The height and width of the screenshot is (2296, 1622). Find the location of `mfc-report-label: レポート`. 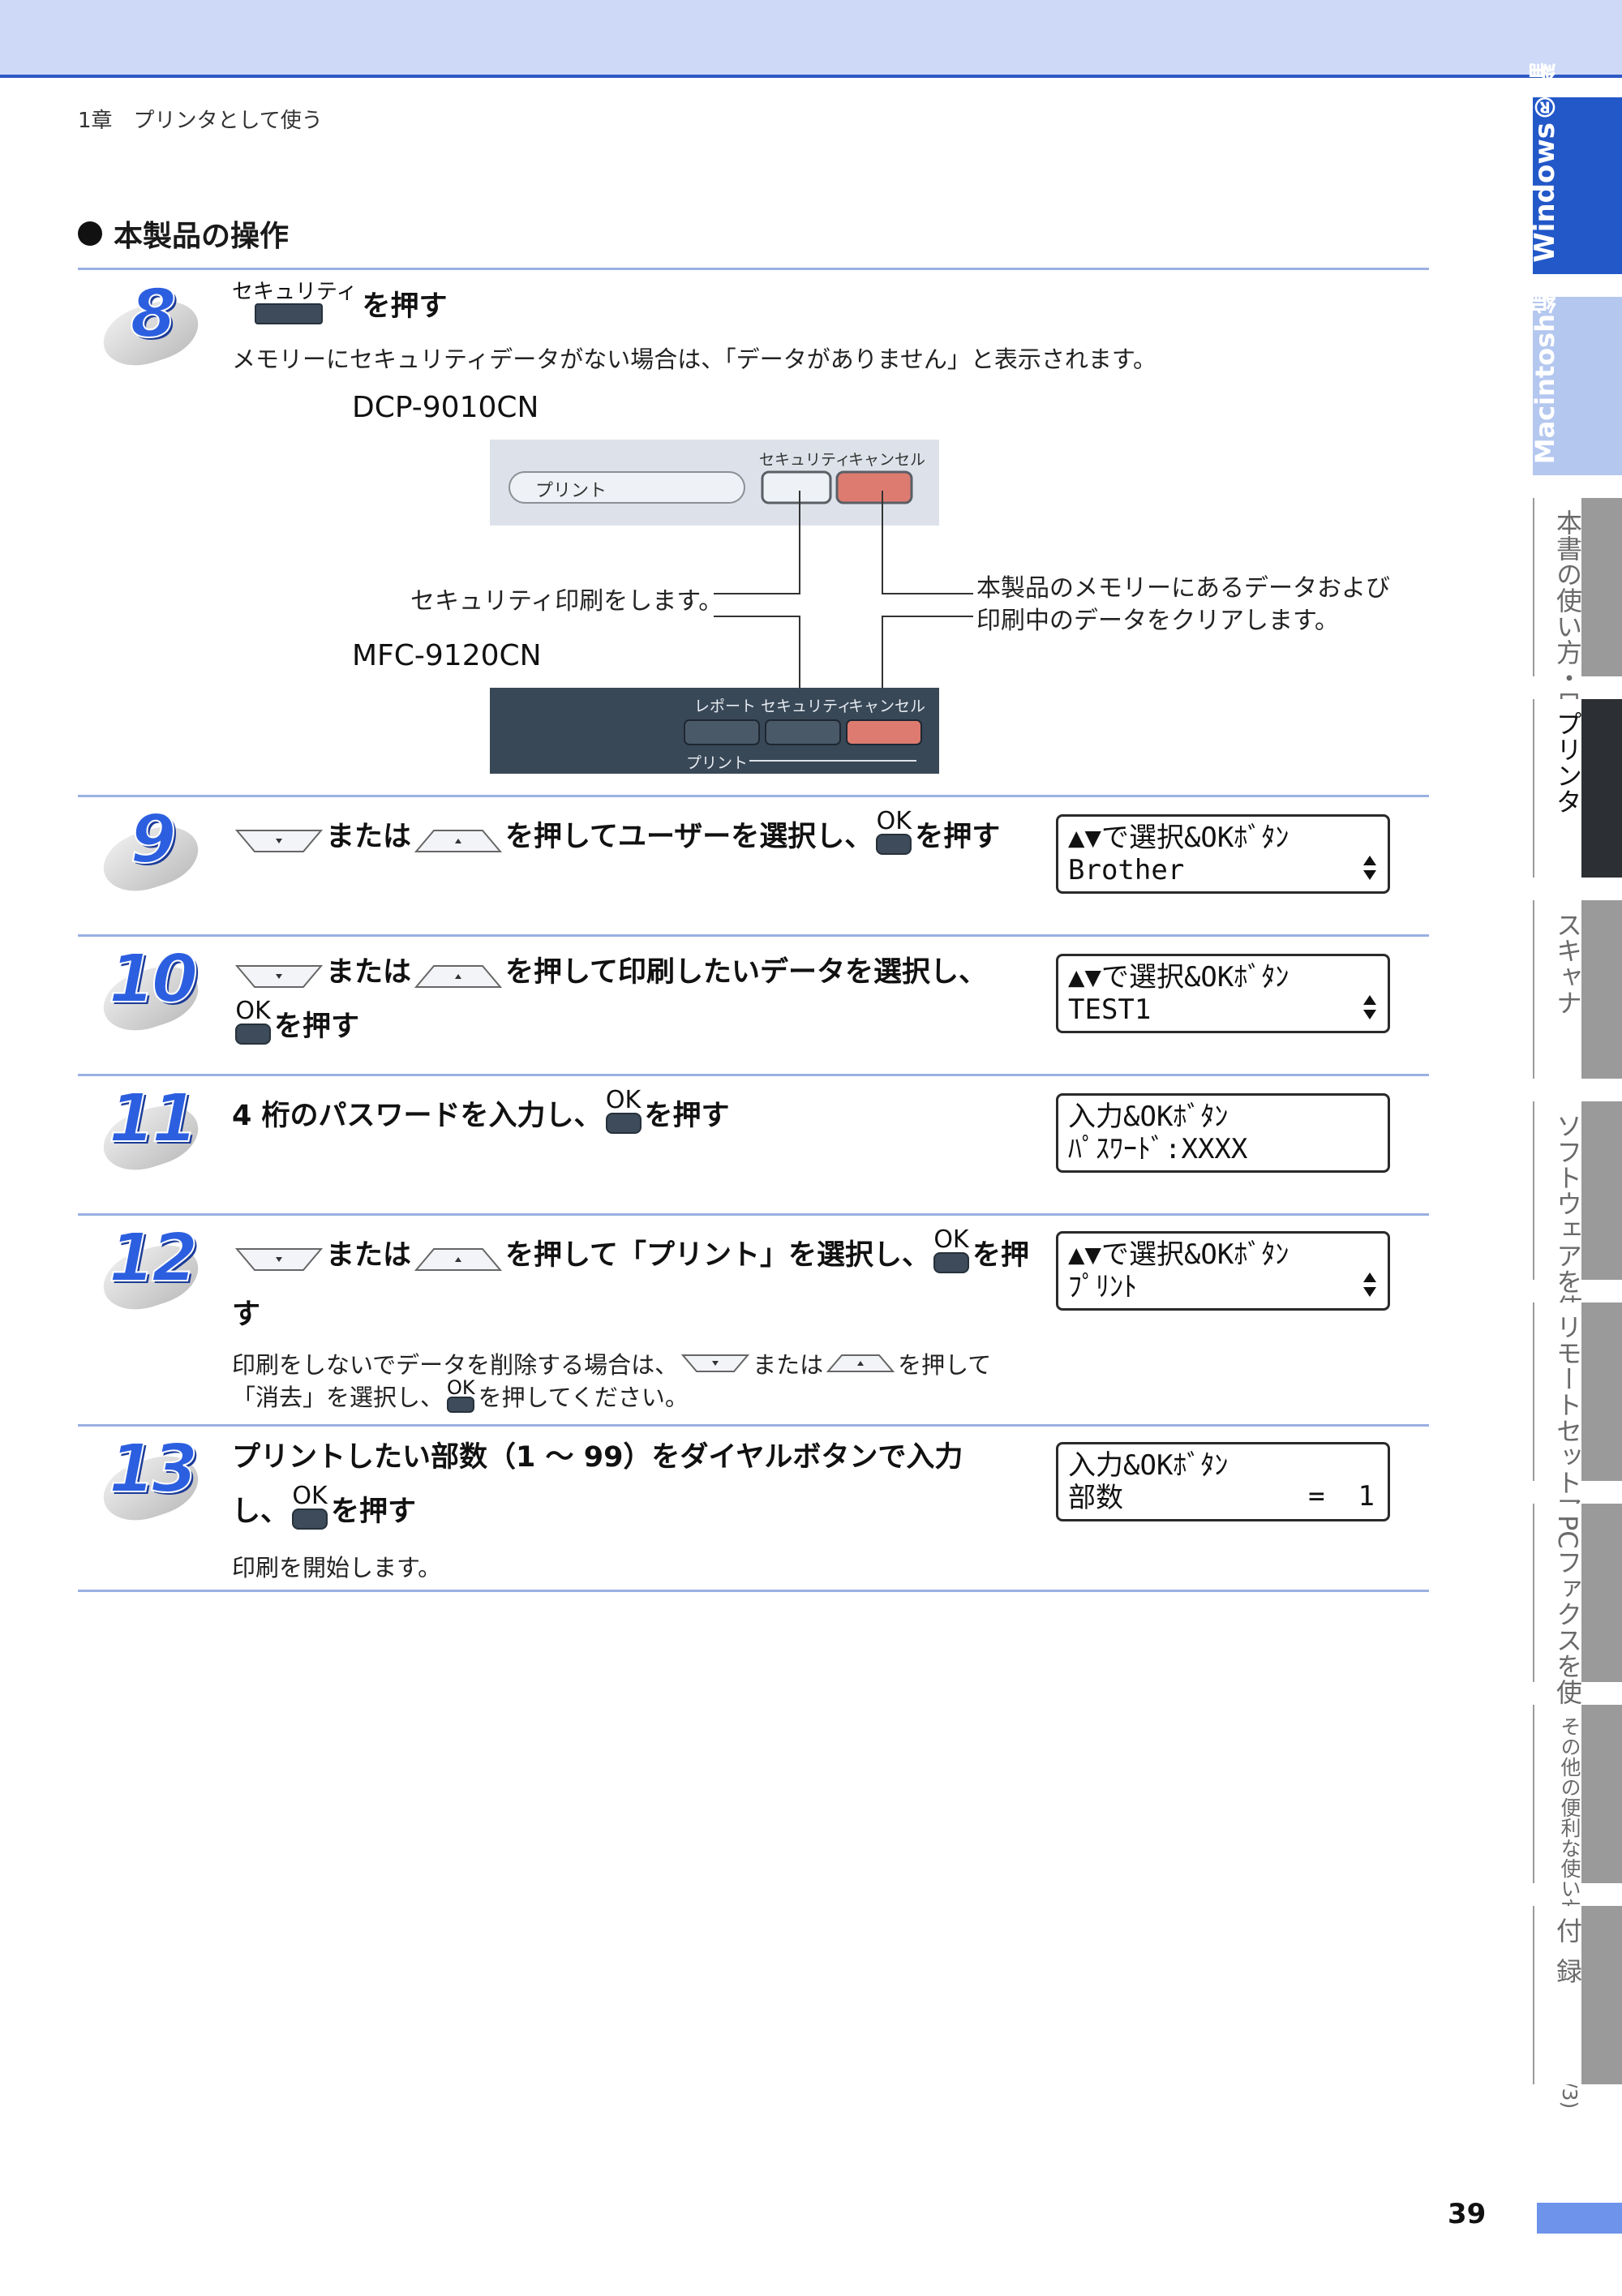

mfc-report-label: レポート is located at coordinates (726, 706).